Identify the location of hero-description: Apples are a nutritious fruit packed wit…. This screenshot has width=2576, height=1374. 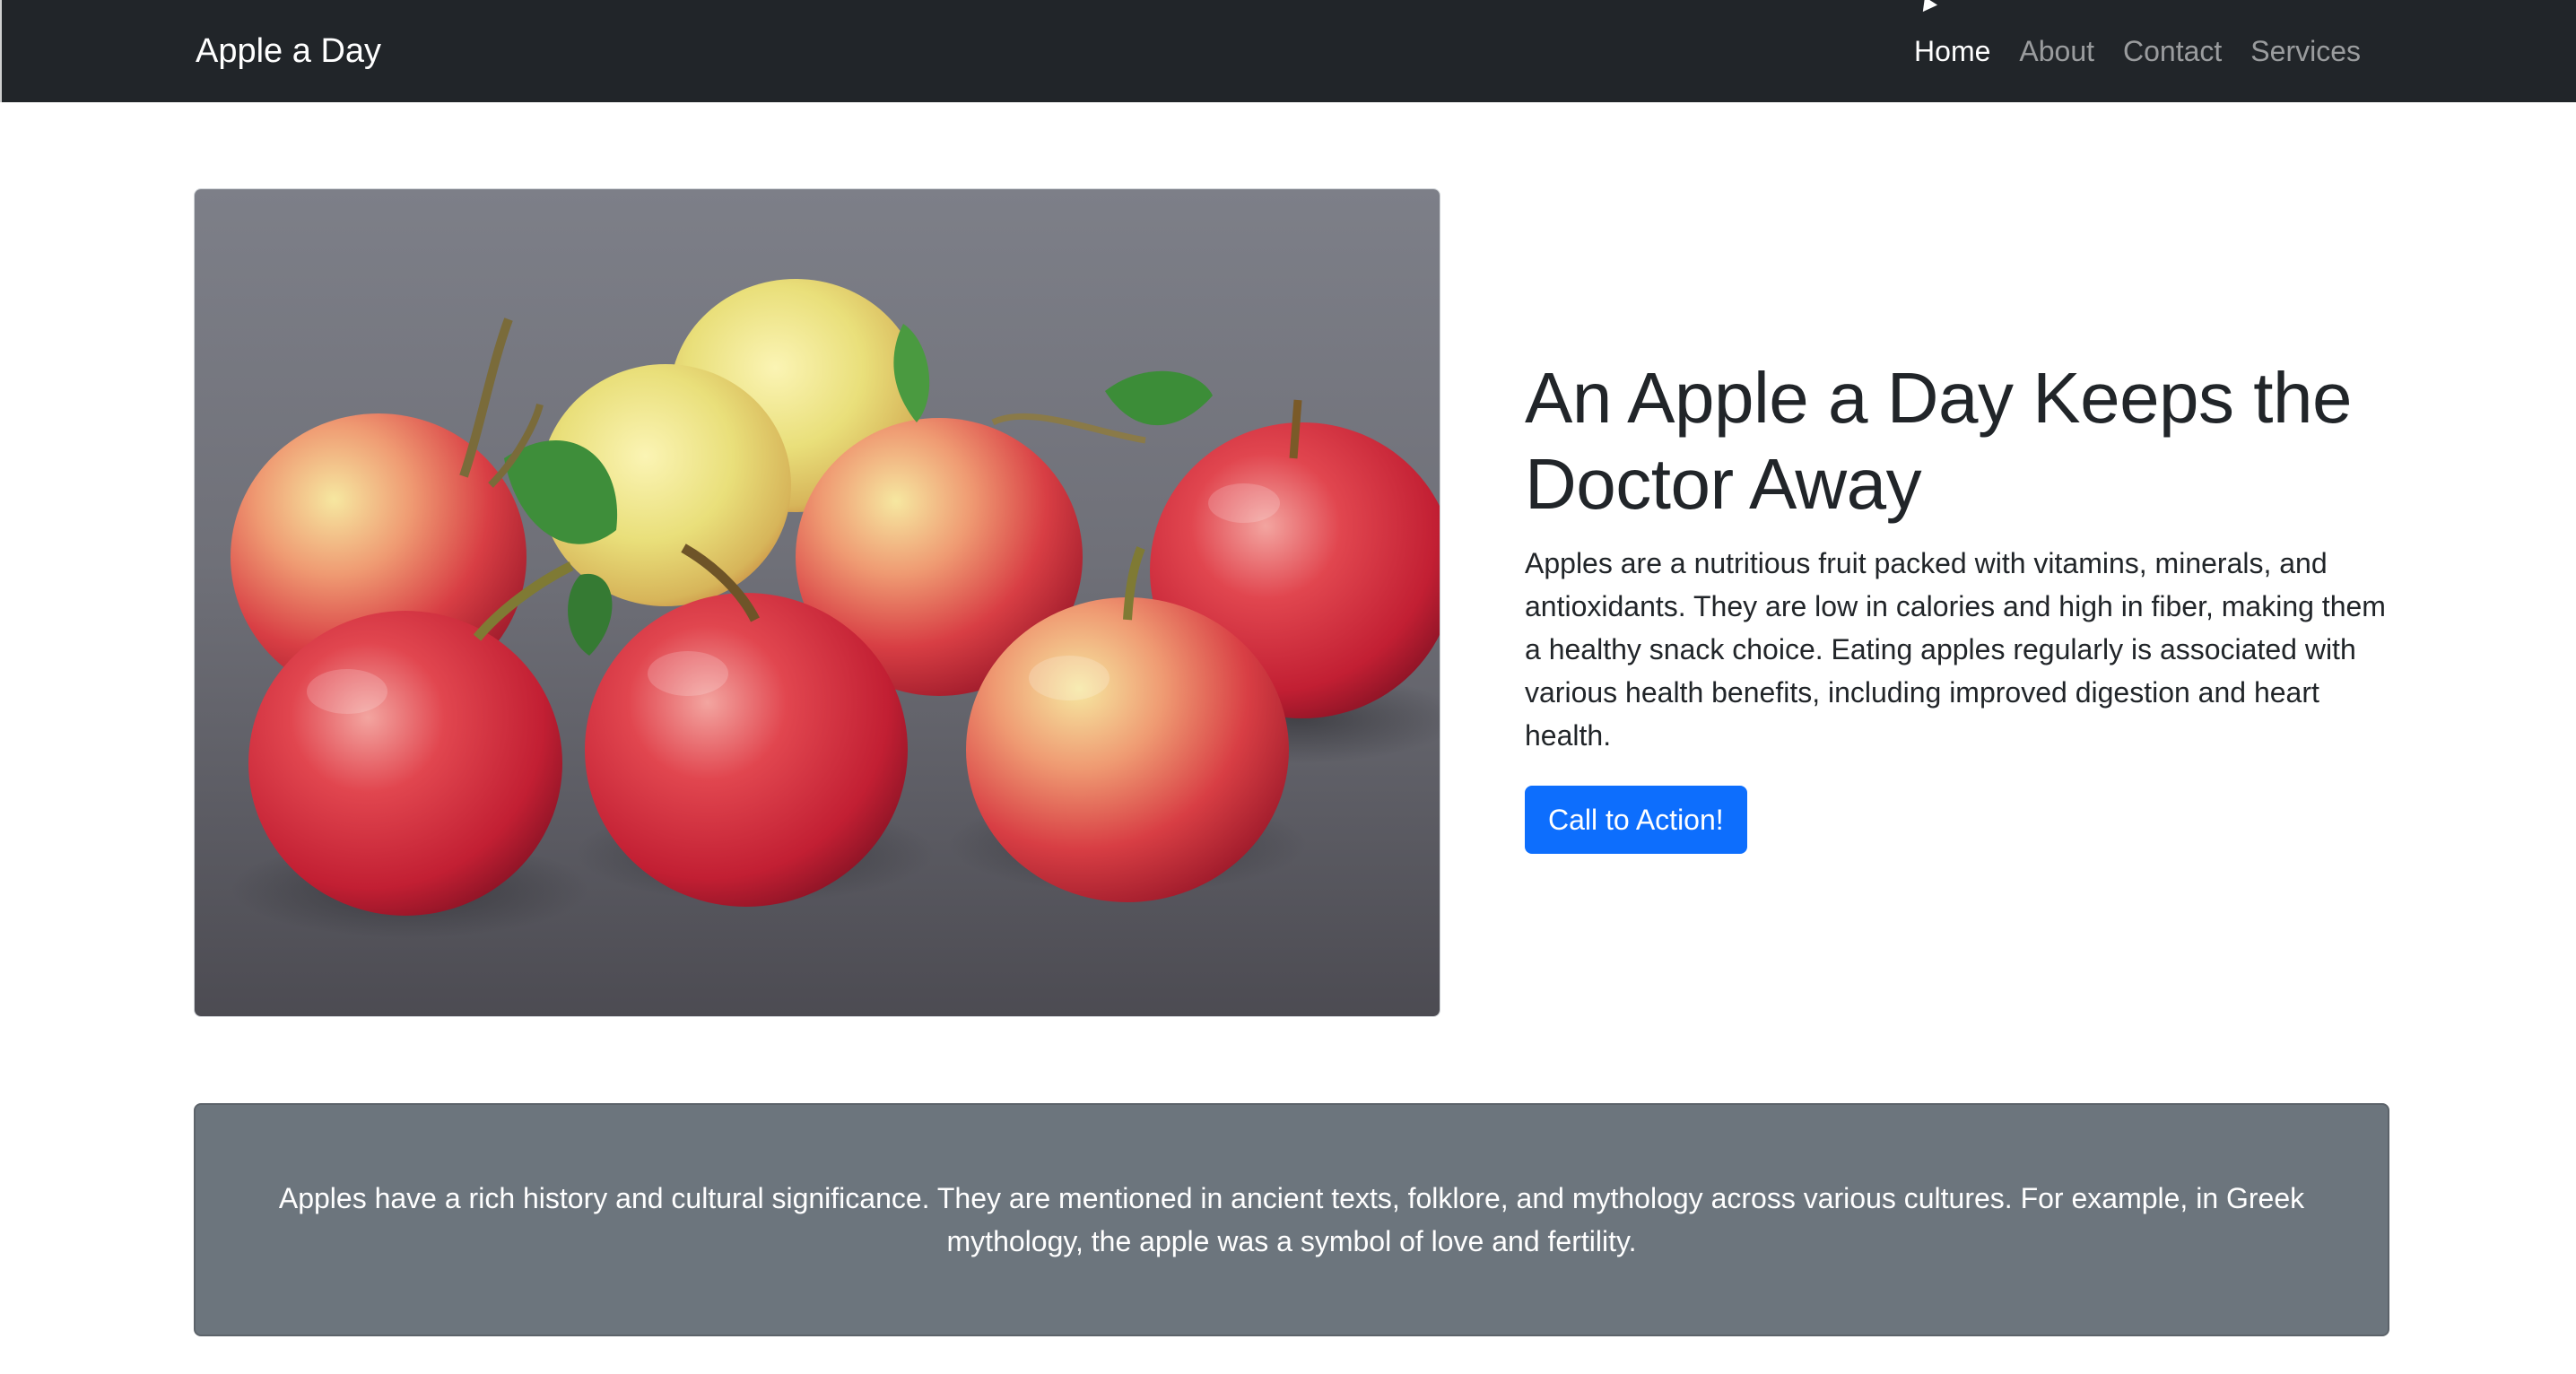
(1955, 649).